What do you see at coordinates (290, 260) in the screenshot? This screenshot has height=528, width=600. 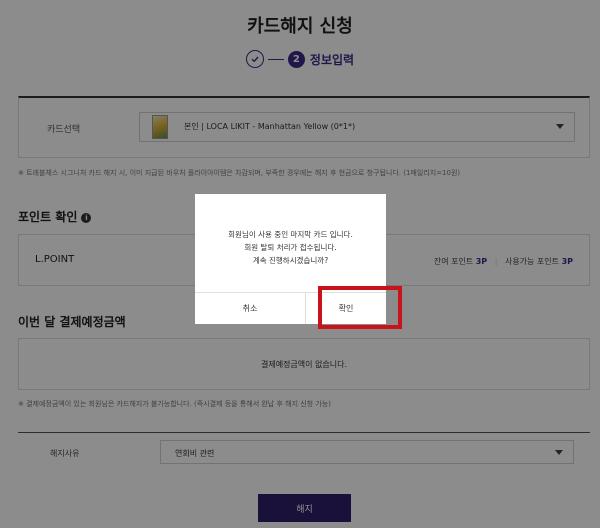 I see `modal-message-line: 계속 진행하시겠습니까?` at bounding box center [290, 260].